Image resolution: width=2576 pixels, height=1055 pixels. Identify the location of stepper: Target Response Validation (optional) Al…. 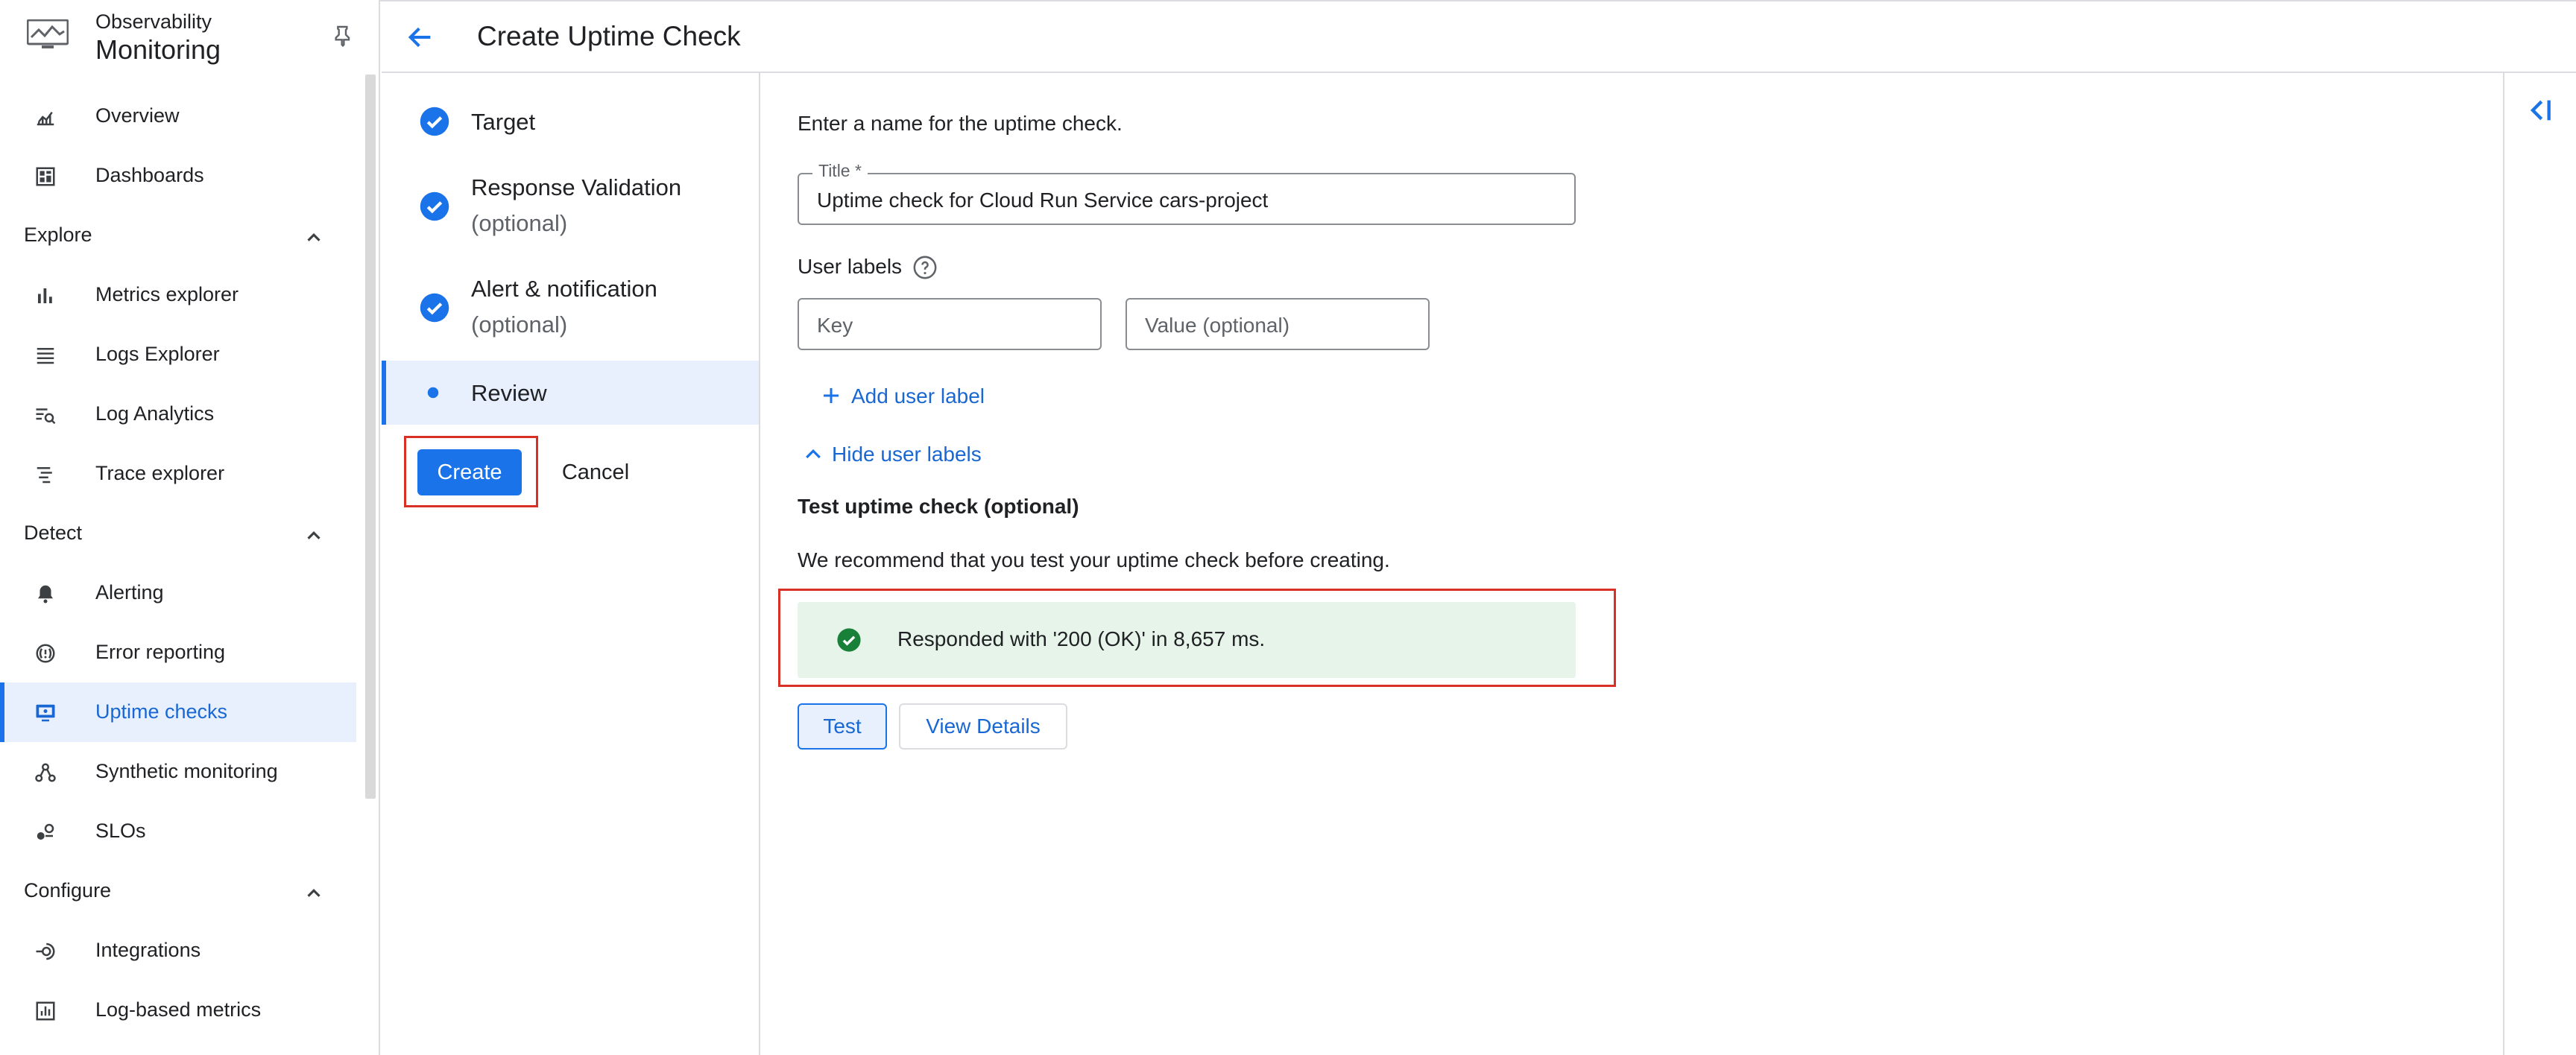
(571, 564).